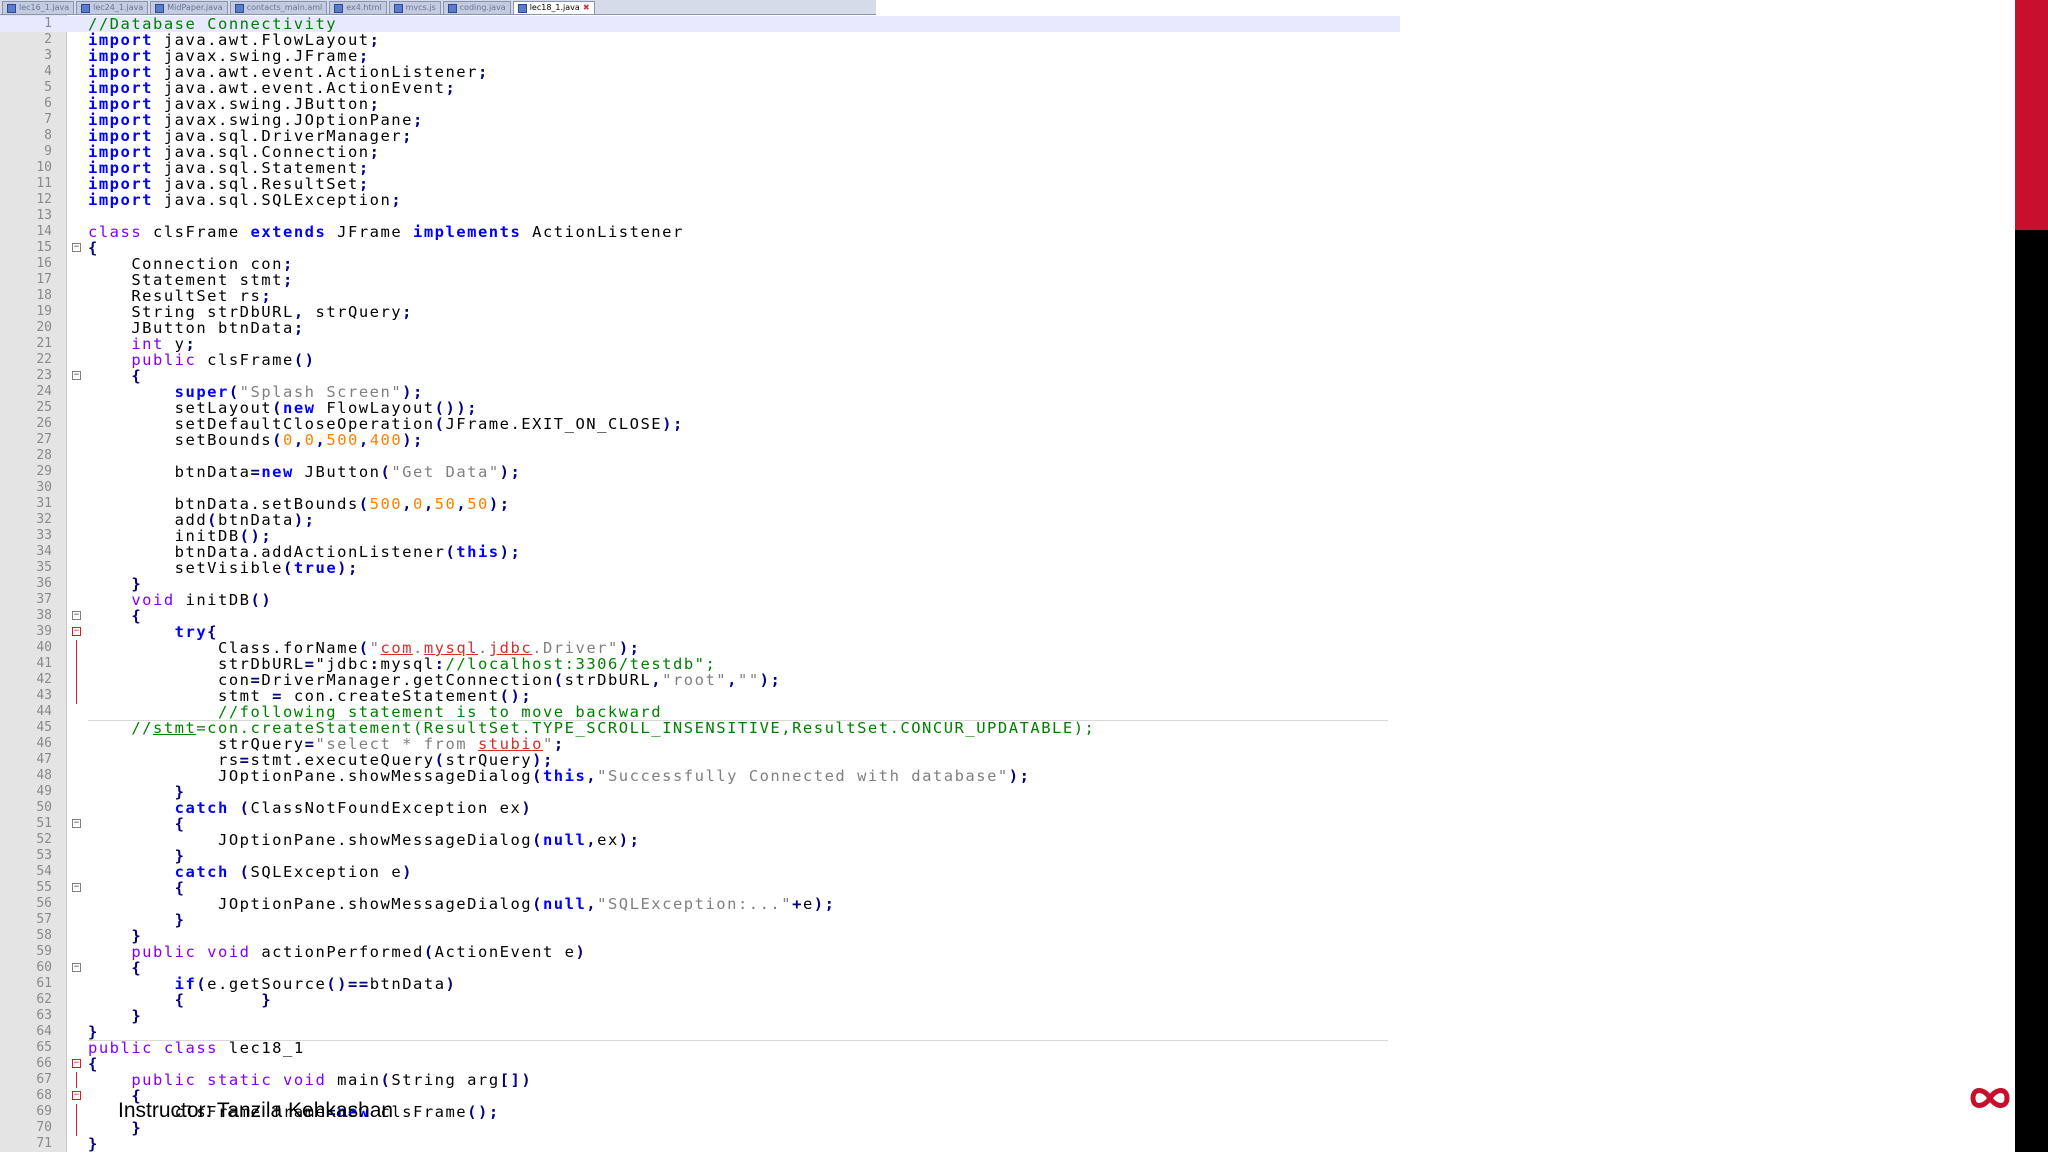  Describe the element at coordinates (553, 7) in the screenshot. I see `tab-file-7: lec18_1.java ✖` at that location.